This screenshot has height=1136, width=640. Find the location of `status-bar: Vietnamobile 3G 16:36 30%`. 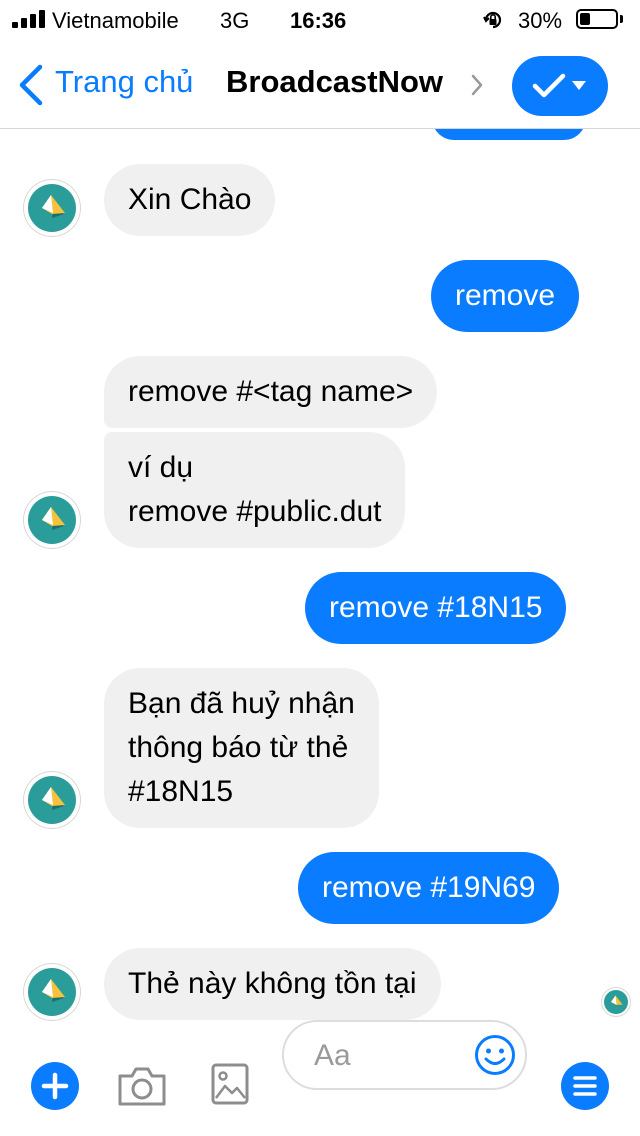

status-bar: Vietnamobile 3G 16:36 30% is located at coordinates (320, 20).